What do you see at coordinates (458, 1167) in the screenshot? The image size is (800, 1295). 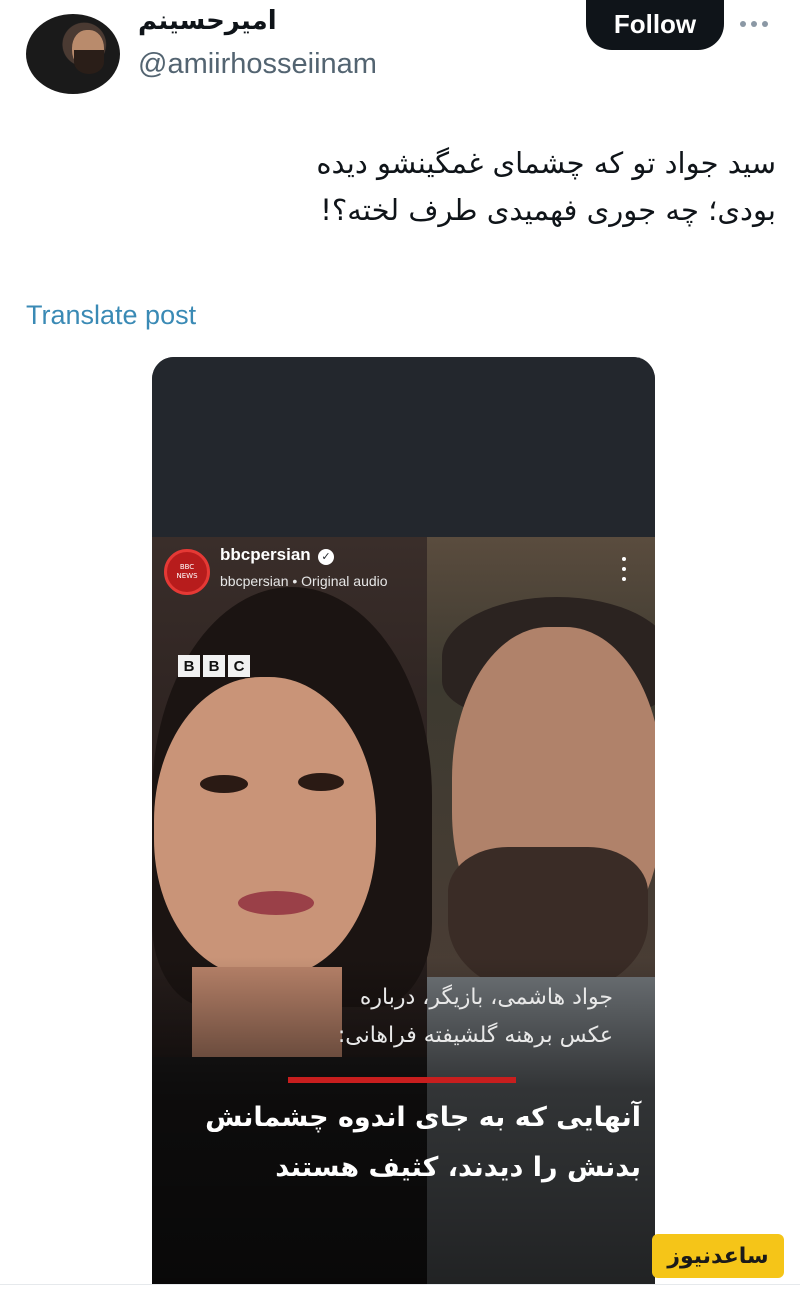 I see `caption-quote-line-2: بدنش را دیدند، کثیف هستند` at bounding box center [458, 1167].